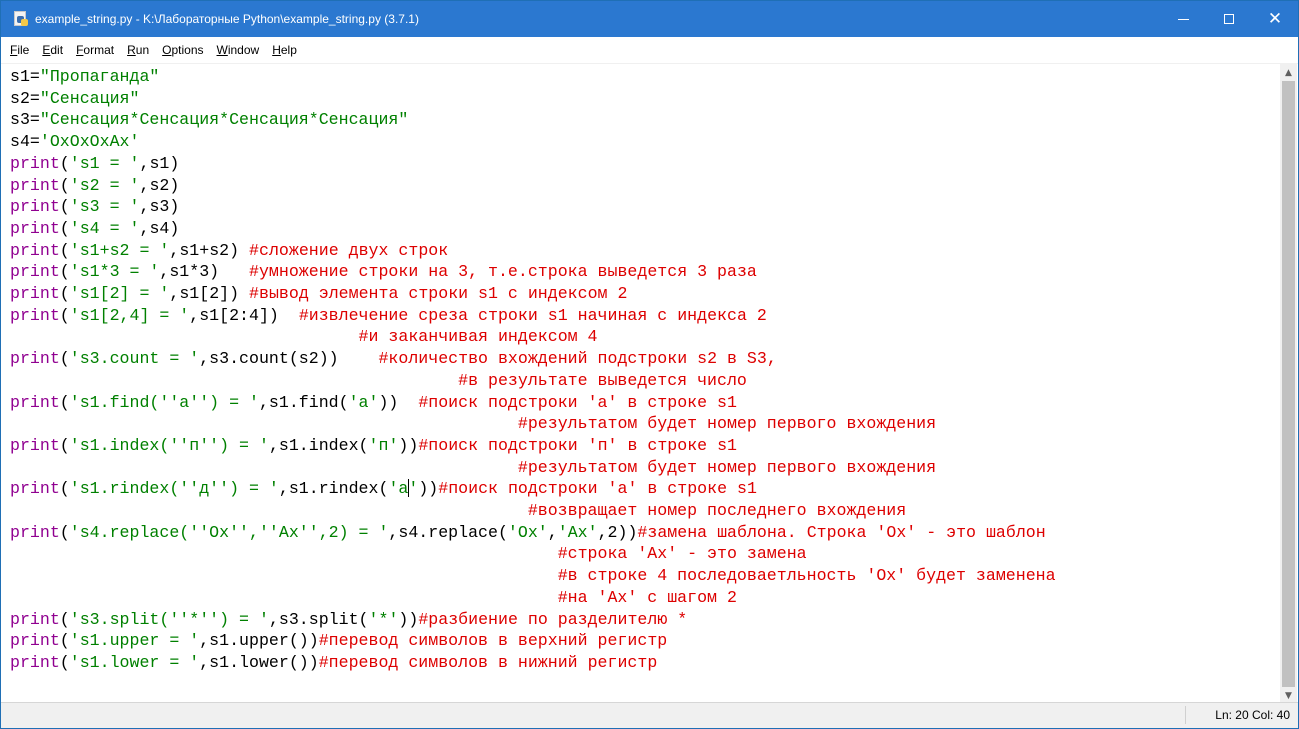 The width and height of the screenshot is (1299, 729). What do you see at coordinates (95, 50) in the screenshot?
I see `menu-format: Format` at bounding box center [95, 50].